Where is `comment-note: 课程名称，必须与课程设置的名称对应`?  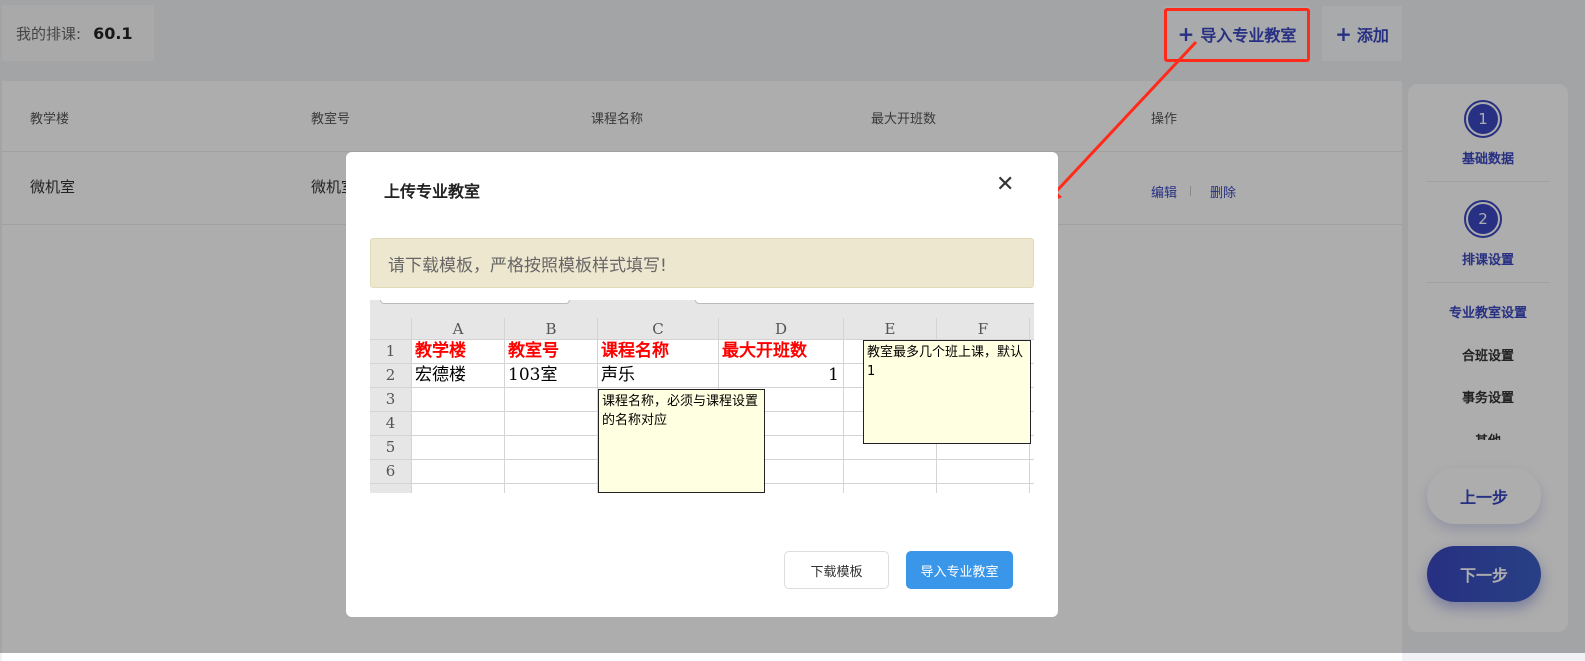
comment-note: 课程名称，必须与课程设置的名称对应 is located at coordinates (681, 441).